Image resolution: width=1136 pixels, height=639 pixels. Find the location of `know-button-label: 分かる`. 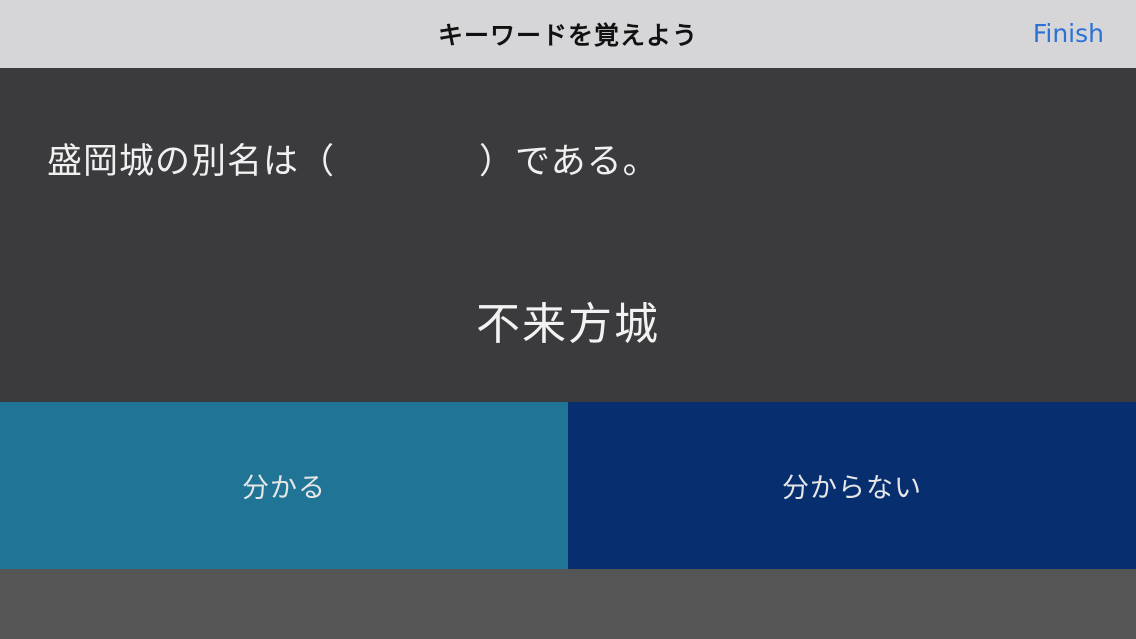

know-button-label: 分かる is located at coordinates (284, 488).